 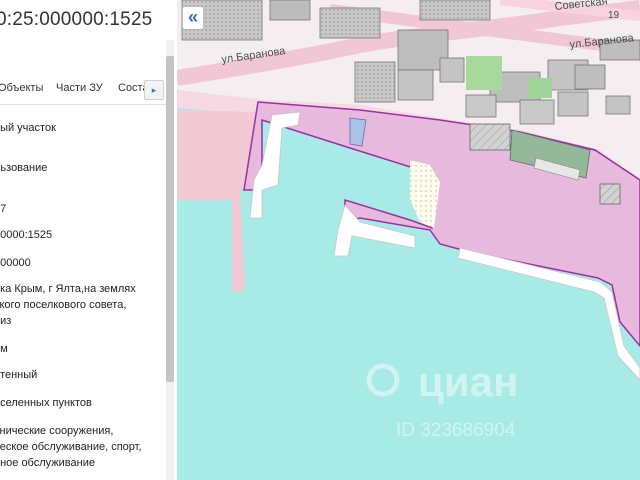 I want to click on watermark-id: ID 323686904, so click(x=456, y=430).